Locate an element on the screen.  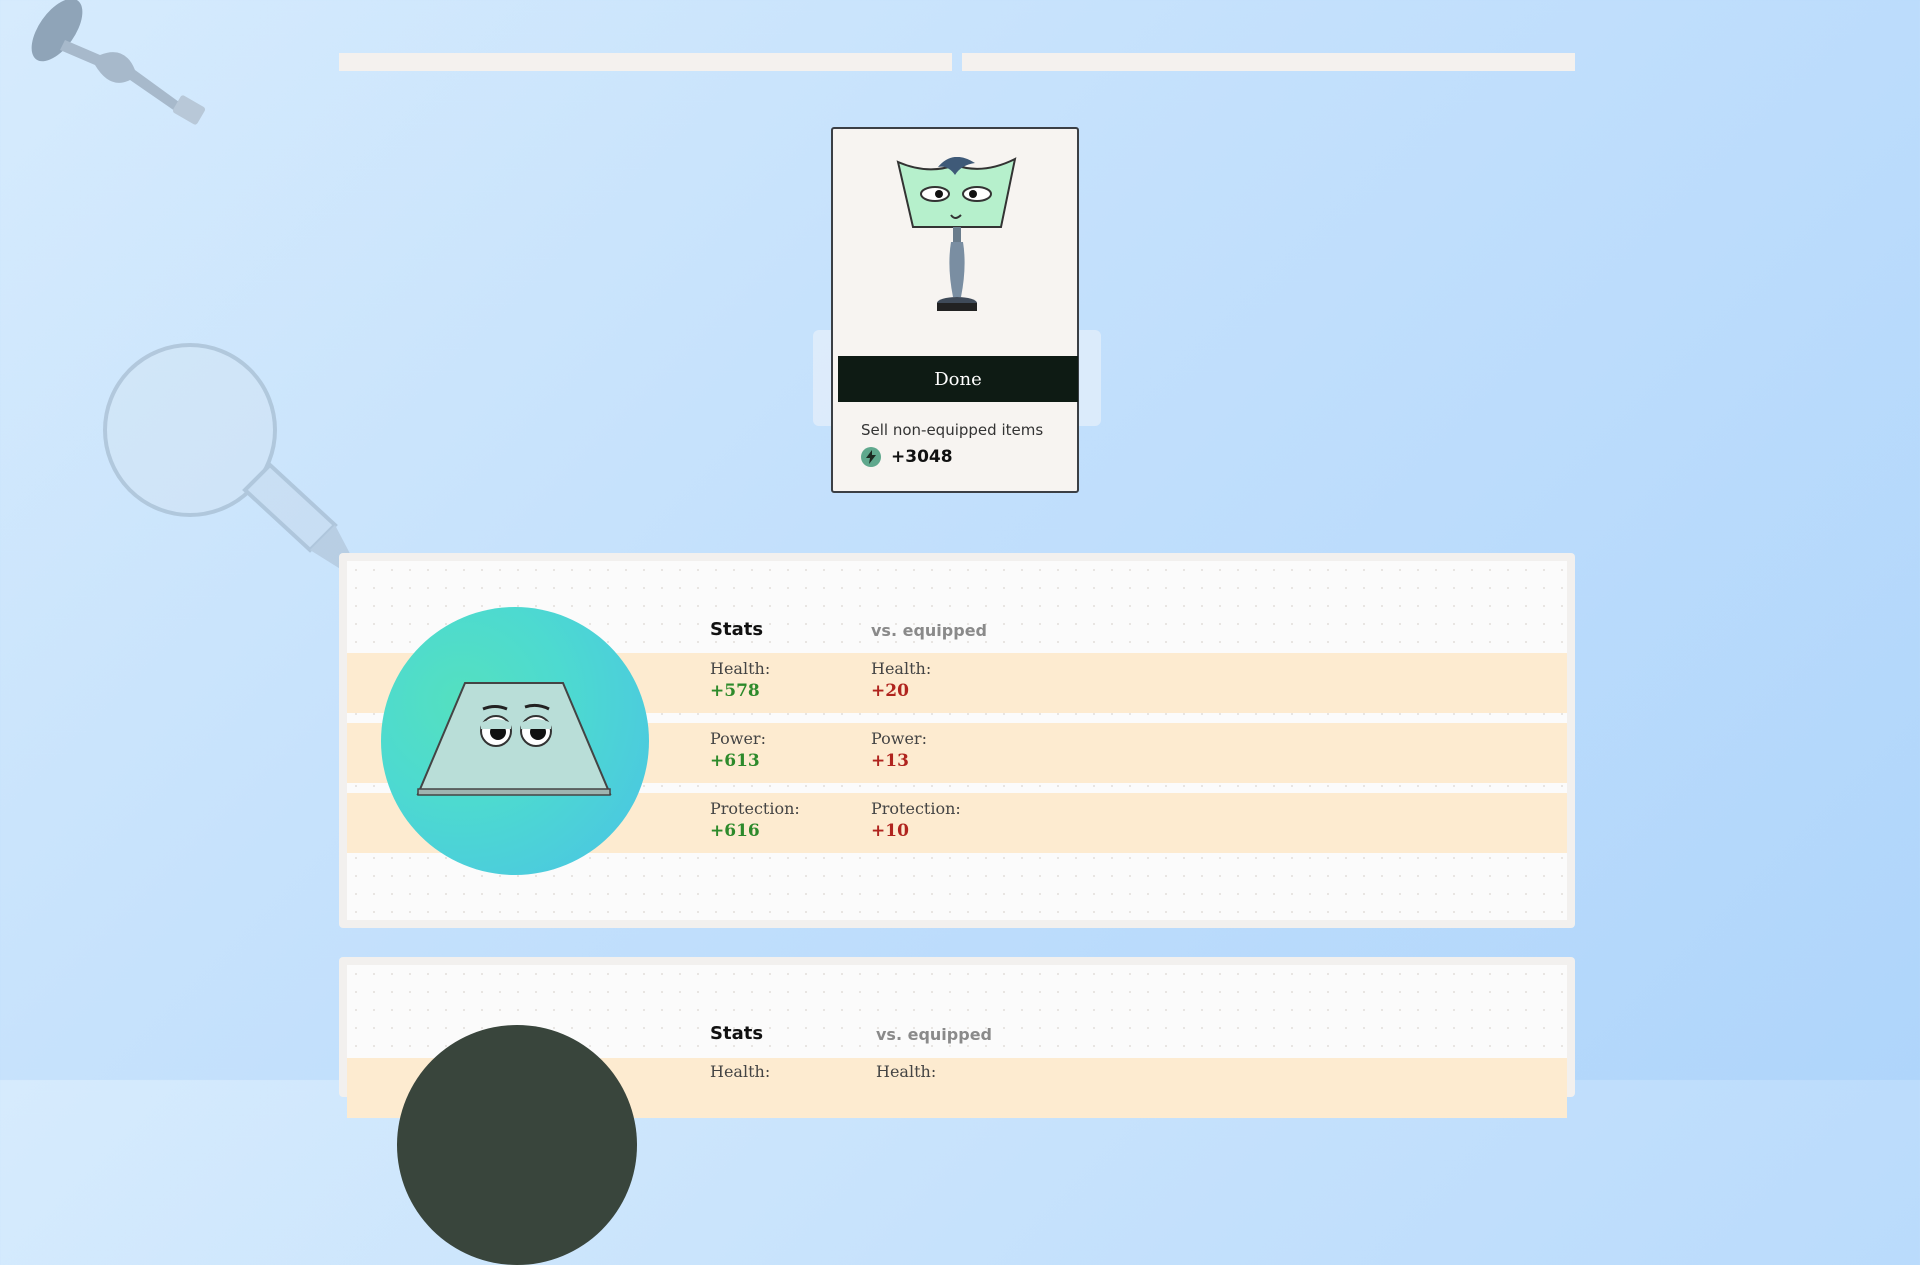
power-compare-value: +13 is located at coordinates (890, 761).